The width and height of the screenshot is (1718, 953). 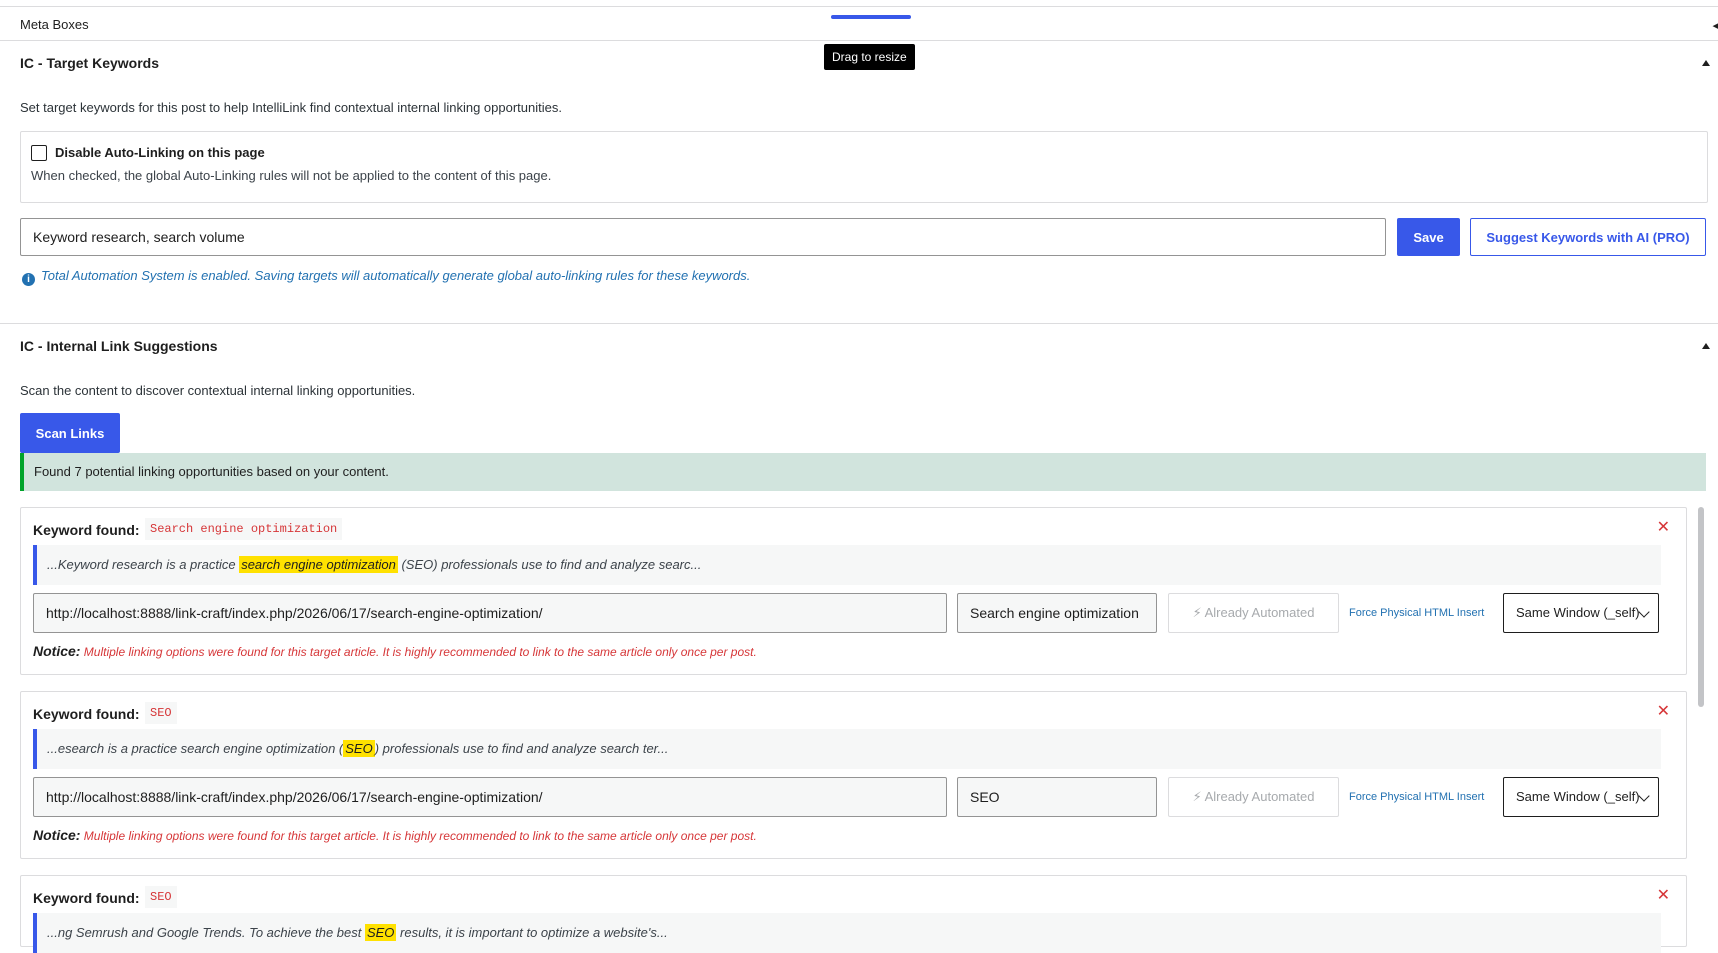 I want to click on link-suggestions-title: IC - Internal Link Suggestions, so click(x=119, y=346).